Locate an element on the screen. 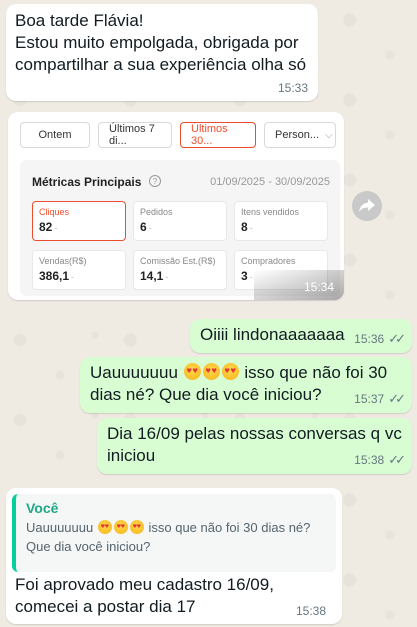 Image resolution: width=417 pixels, height=627 pixels. message-line: dias né? Que dia você iniciou? is located at coordinates (206, 394).